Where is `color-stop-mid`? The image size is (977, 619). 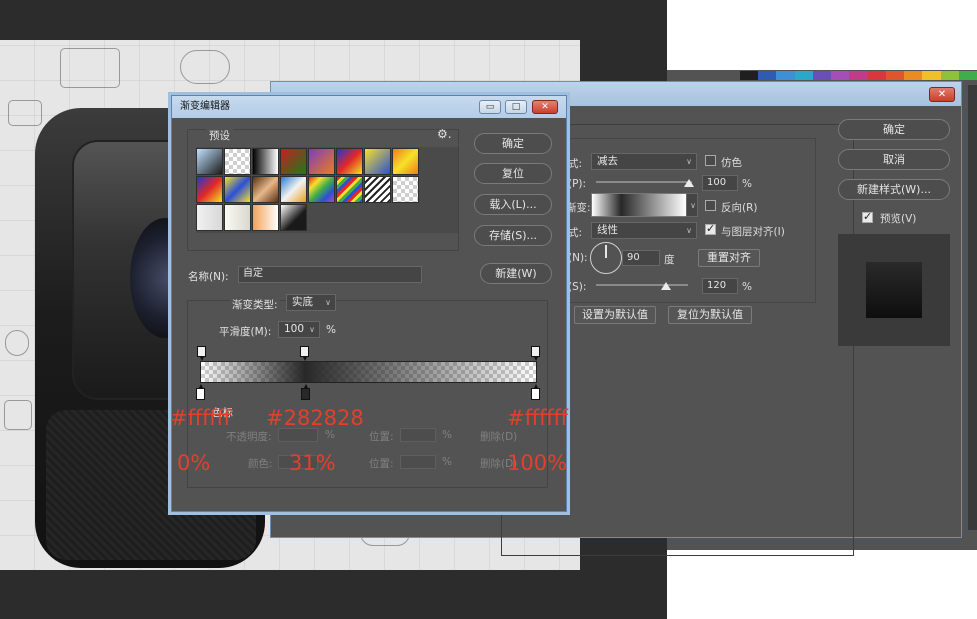 color-stop-mid is located at coordinates (305, 392).